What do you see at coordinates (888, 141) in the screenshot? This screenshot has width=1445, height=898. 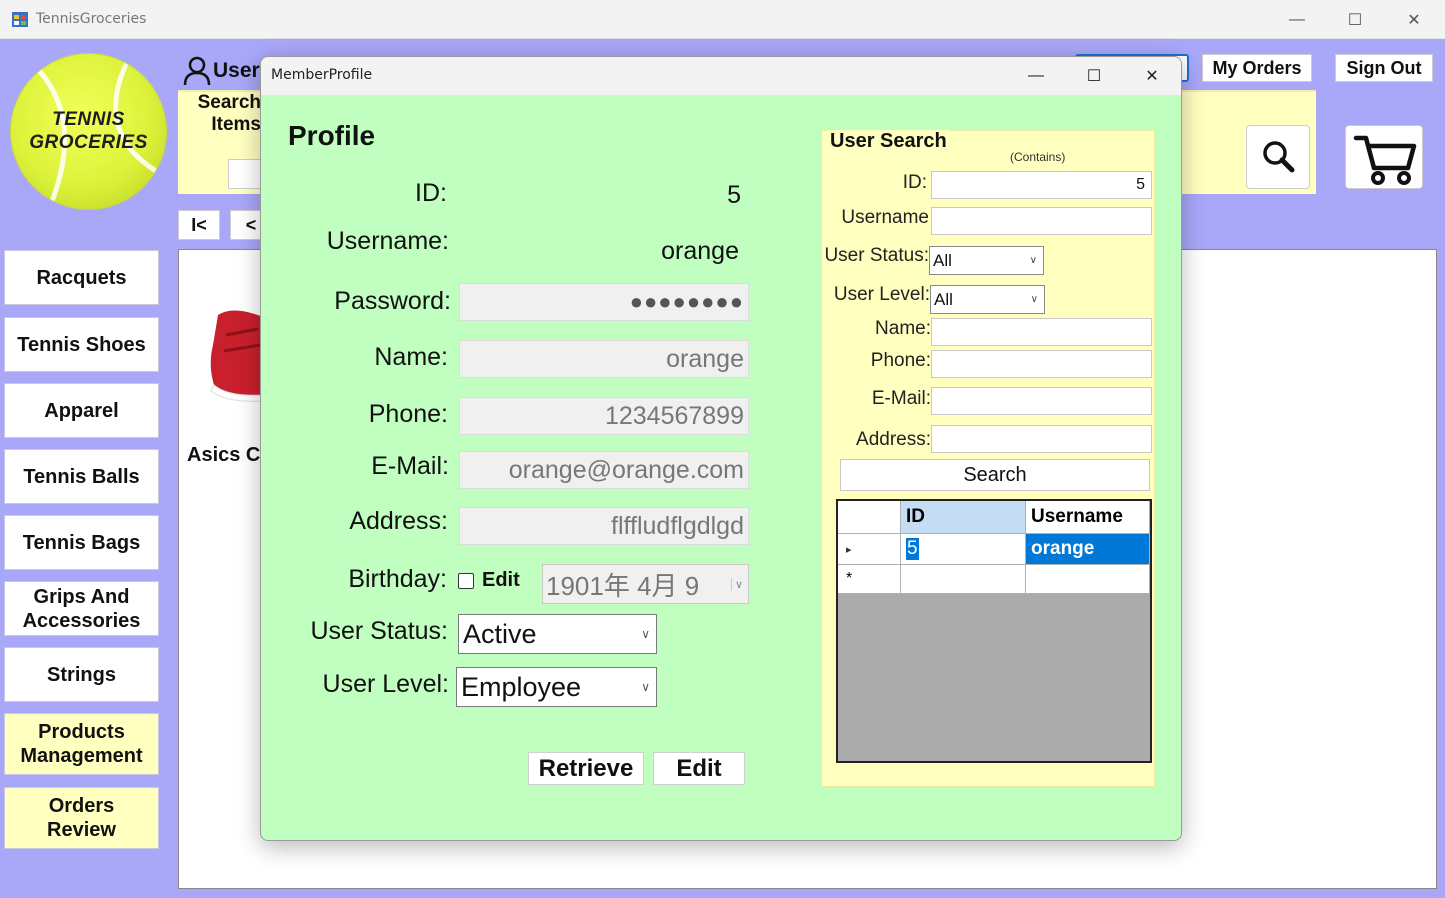 I see `user-search-title: User Search` at bounding box center [888, 141].